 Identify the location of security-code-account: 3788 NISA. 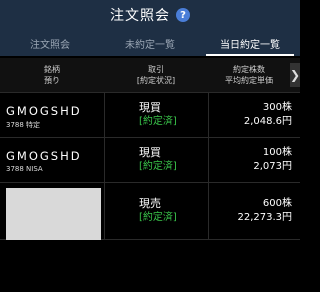
(24, 169).